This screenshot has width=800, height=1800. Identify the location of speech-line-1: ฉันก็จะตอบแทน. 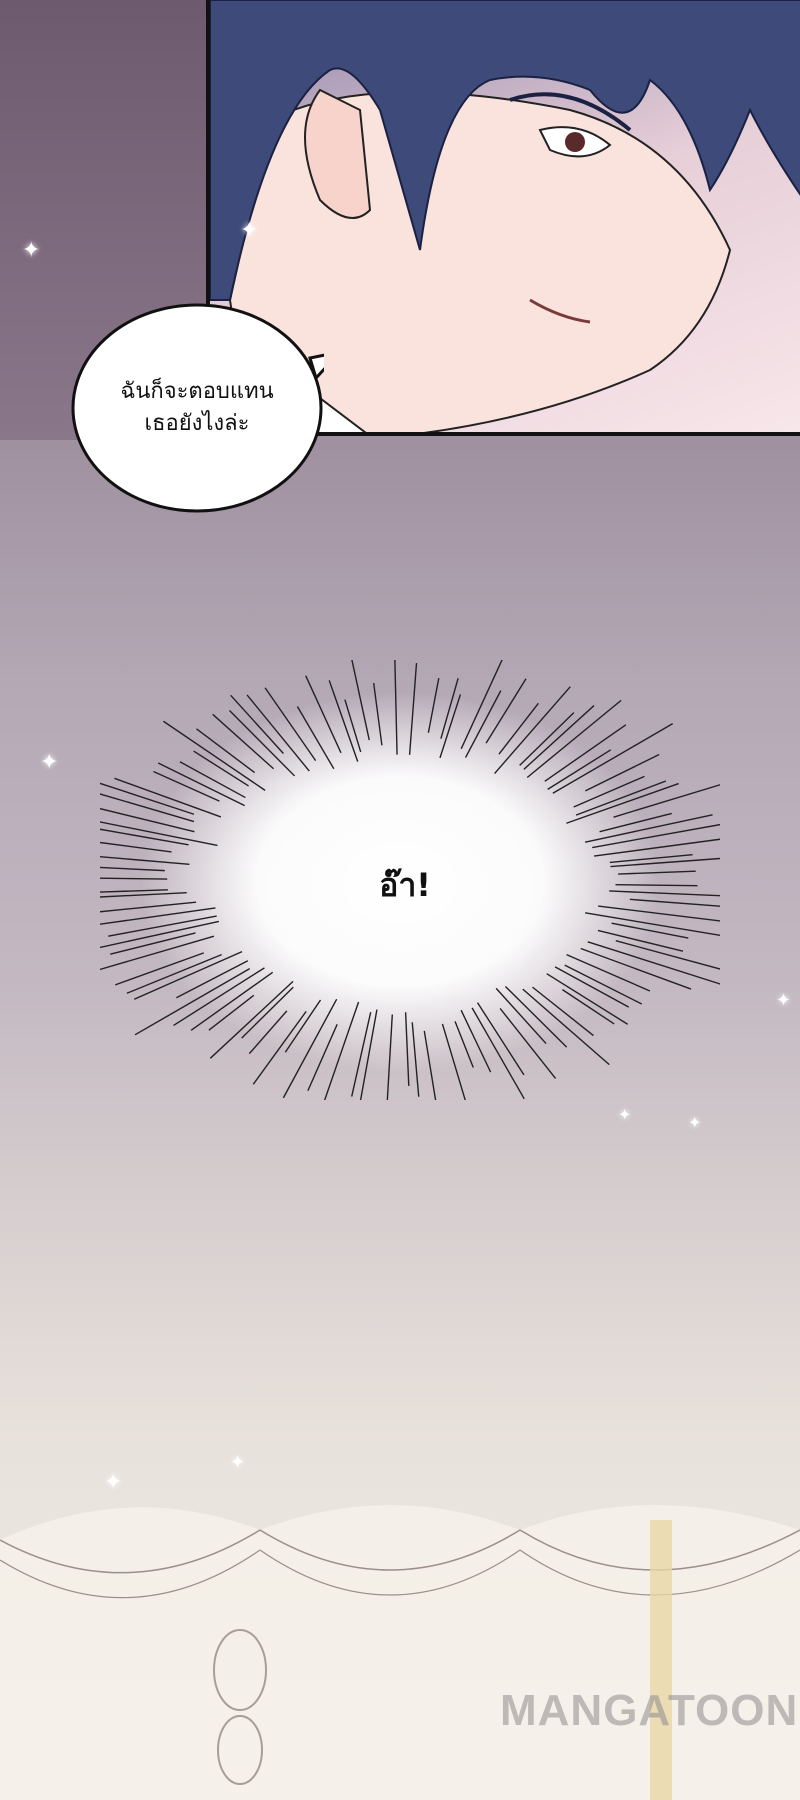
(197, 391).